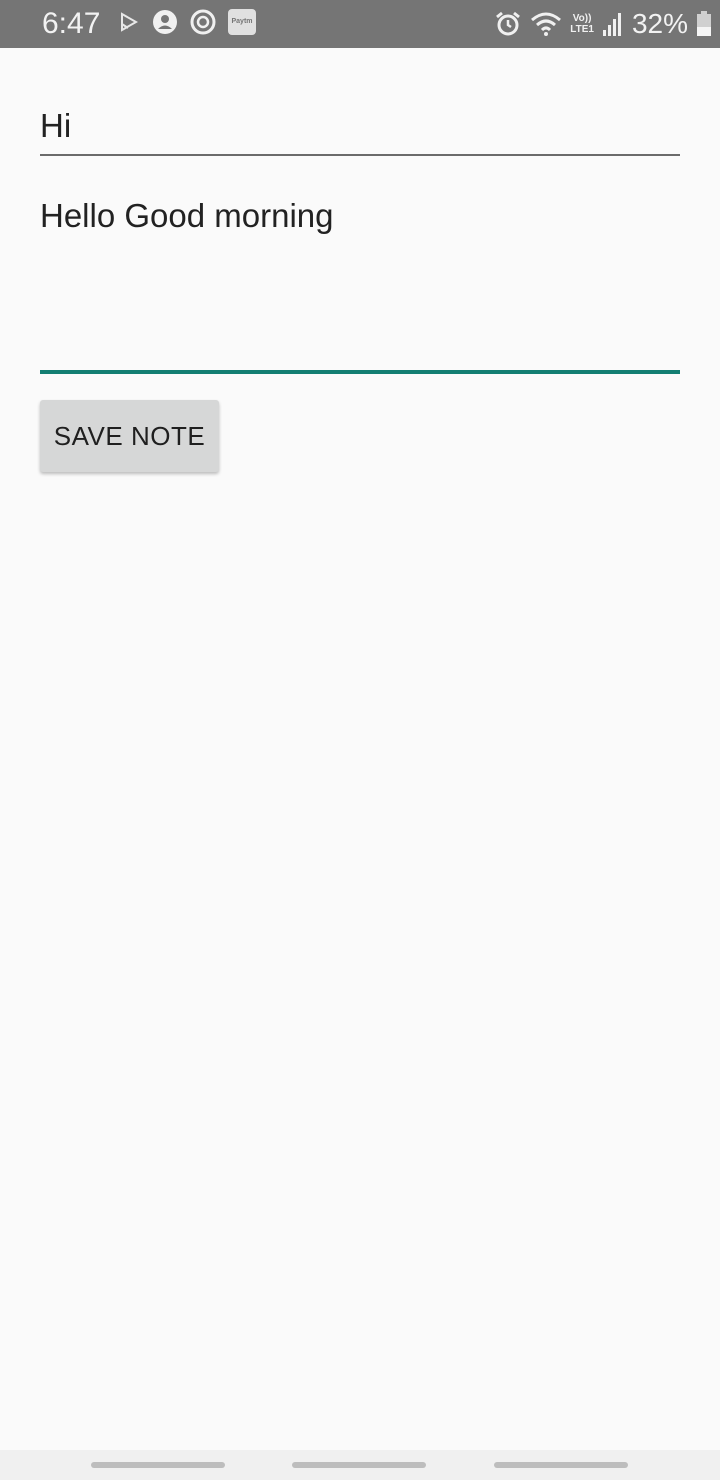  Describe the element at coordinates (165, 22) in the screenshot. I see `account-circle-icon` at that location.